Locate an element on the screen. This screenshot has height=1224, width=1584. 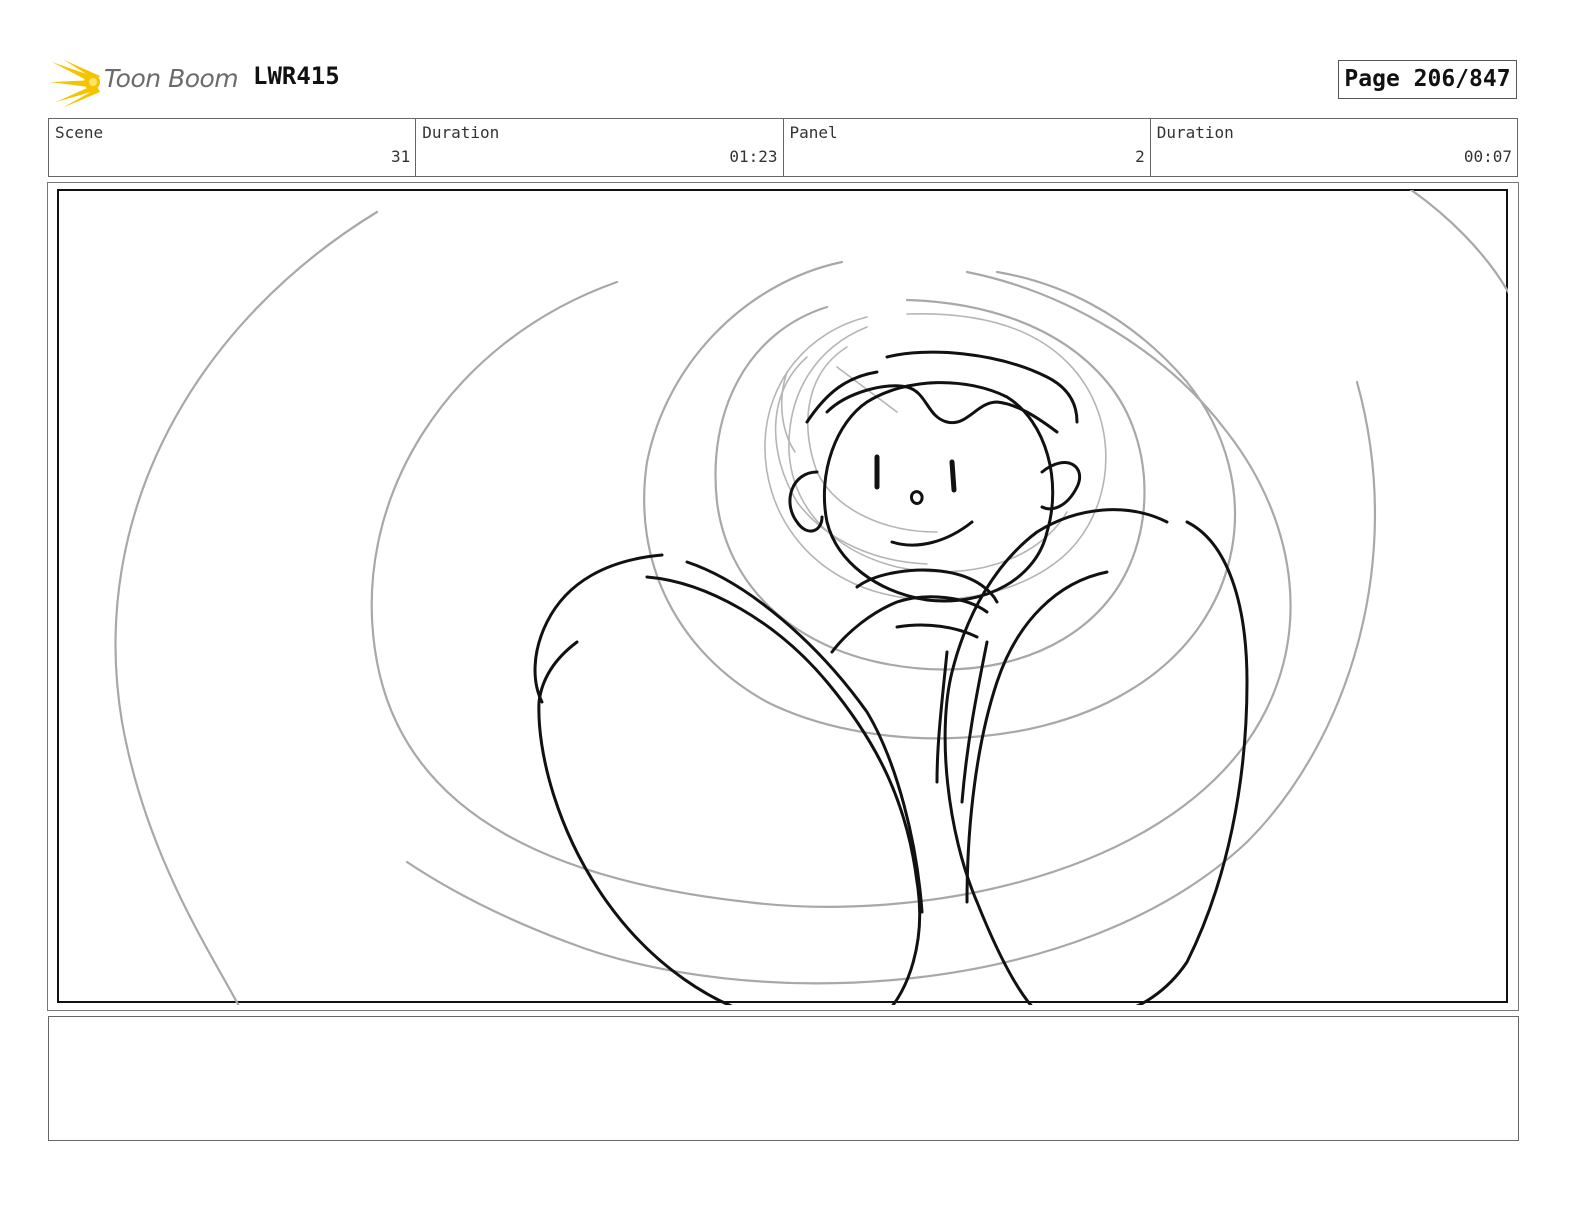
scene-label: Scene is located at coordinates (79, 132).